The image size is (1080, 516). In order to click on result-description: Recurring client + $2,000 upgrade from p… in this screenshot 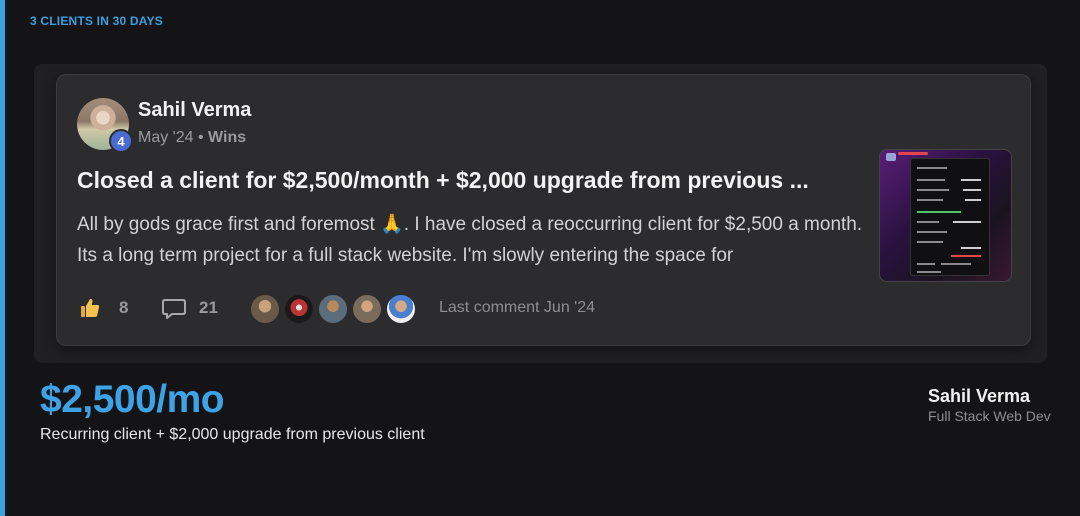, I will do `click(232, 434)`.